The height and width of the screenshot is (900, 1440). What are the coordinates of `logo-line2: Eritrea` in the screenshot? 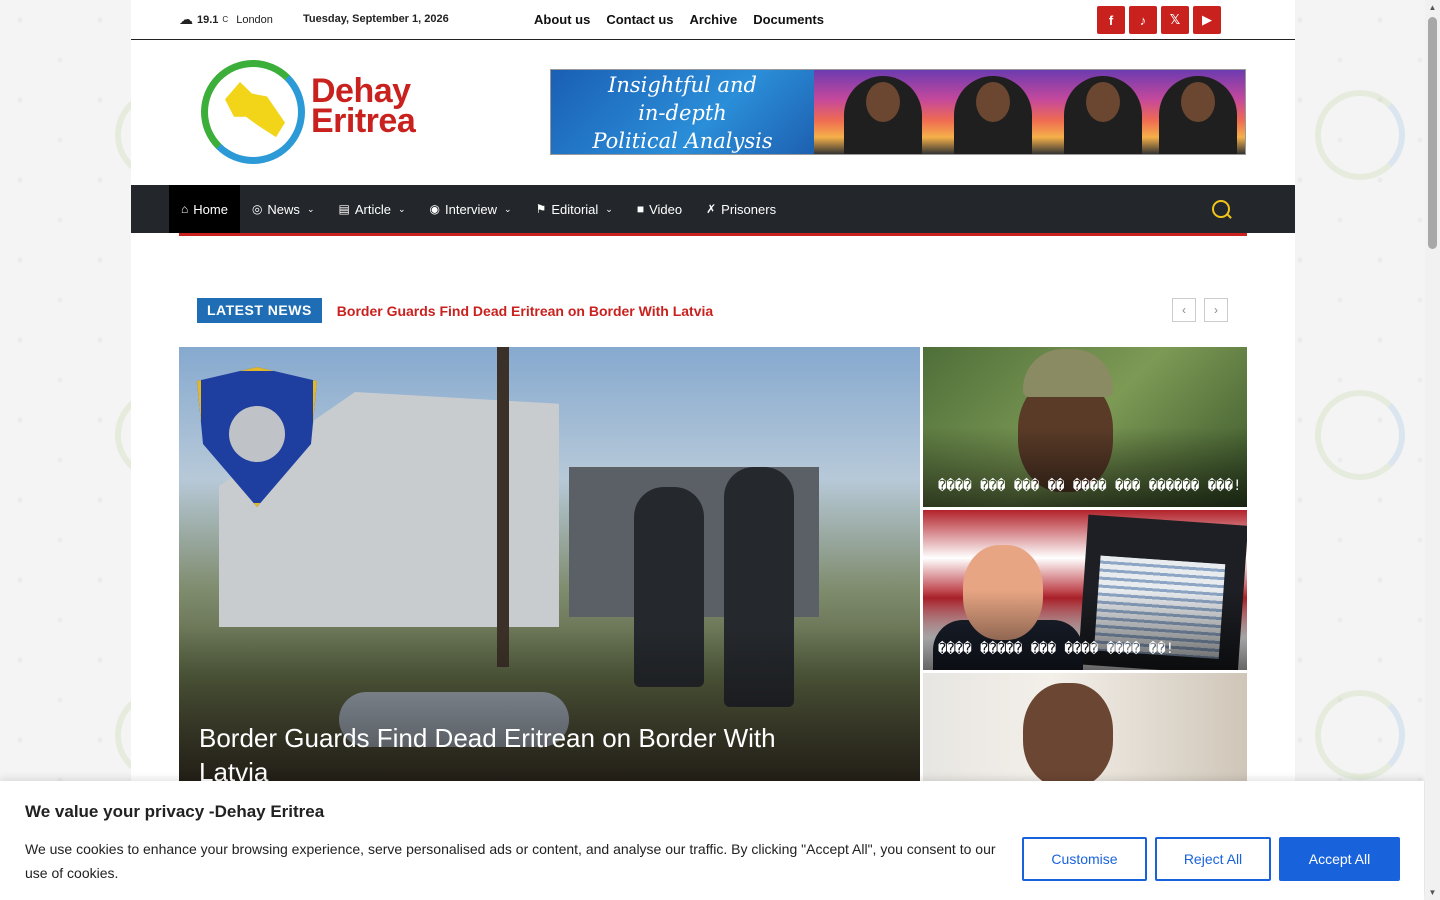 It's located at (363, 121).